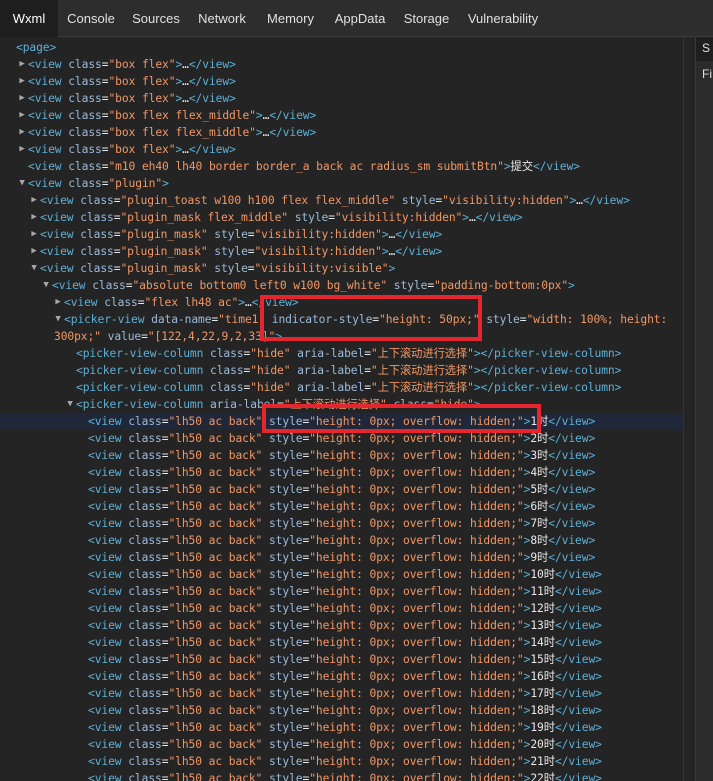 This screenshot has height=781, width=713. Describe the element at coordinates (347, 47) in the screenshot. I see `tree-node: <page>` at that location.